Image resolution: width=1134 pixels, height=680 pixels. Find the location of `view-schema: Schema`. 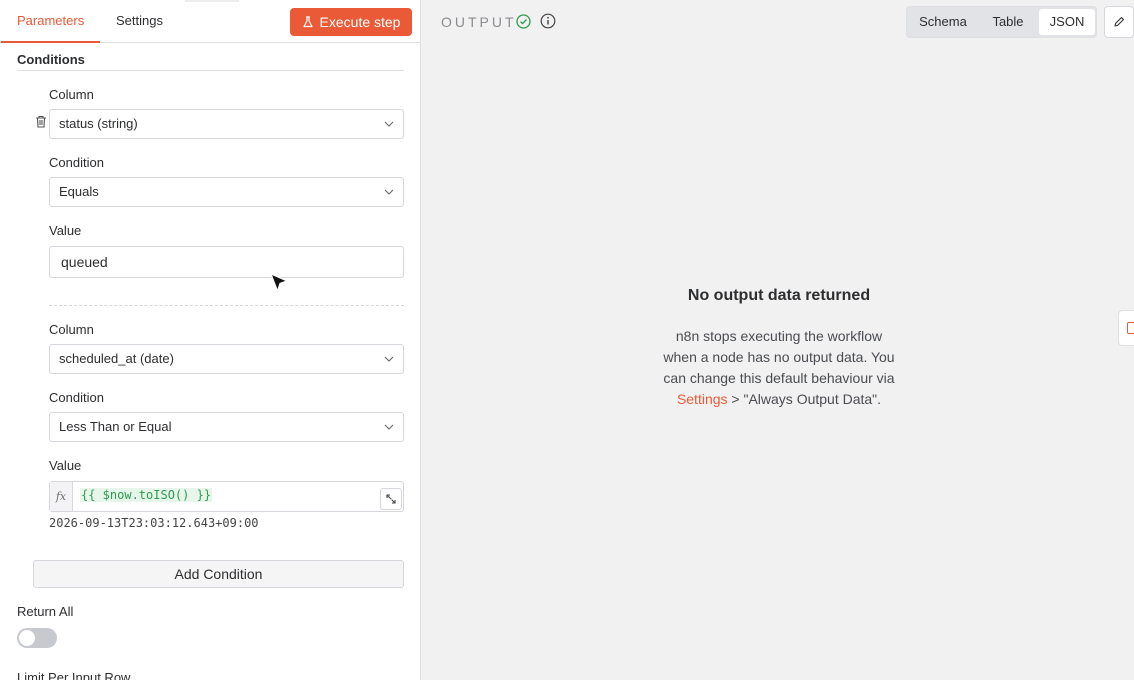

view-schema: Schema is located at coordinates (943, 22).